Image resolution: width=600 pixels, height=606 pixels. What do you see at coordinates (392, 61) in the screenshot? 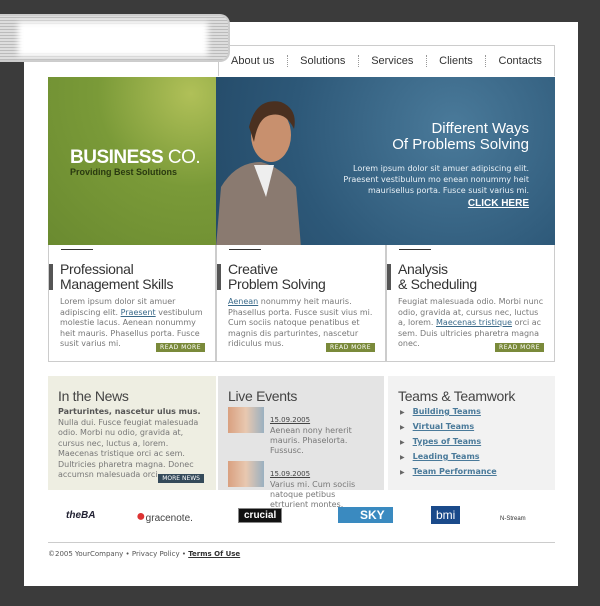
I see `nav-services: Services` at bounding box center [392, 61].